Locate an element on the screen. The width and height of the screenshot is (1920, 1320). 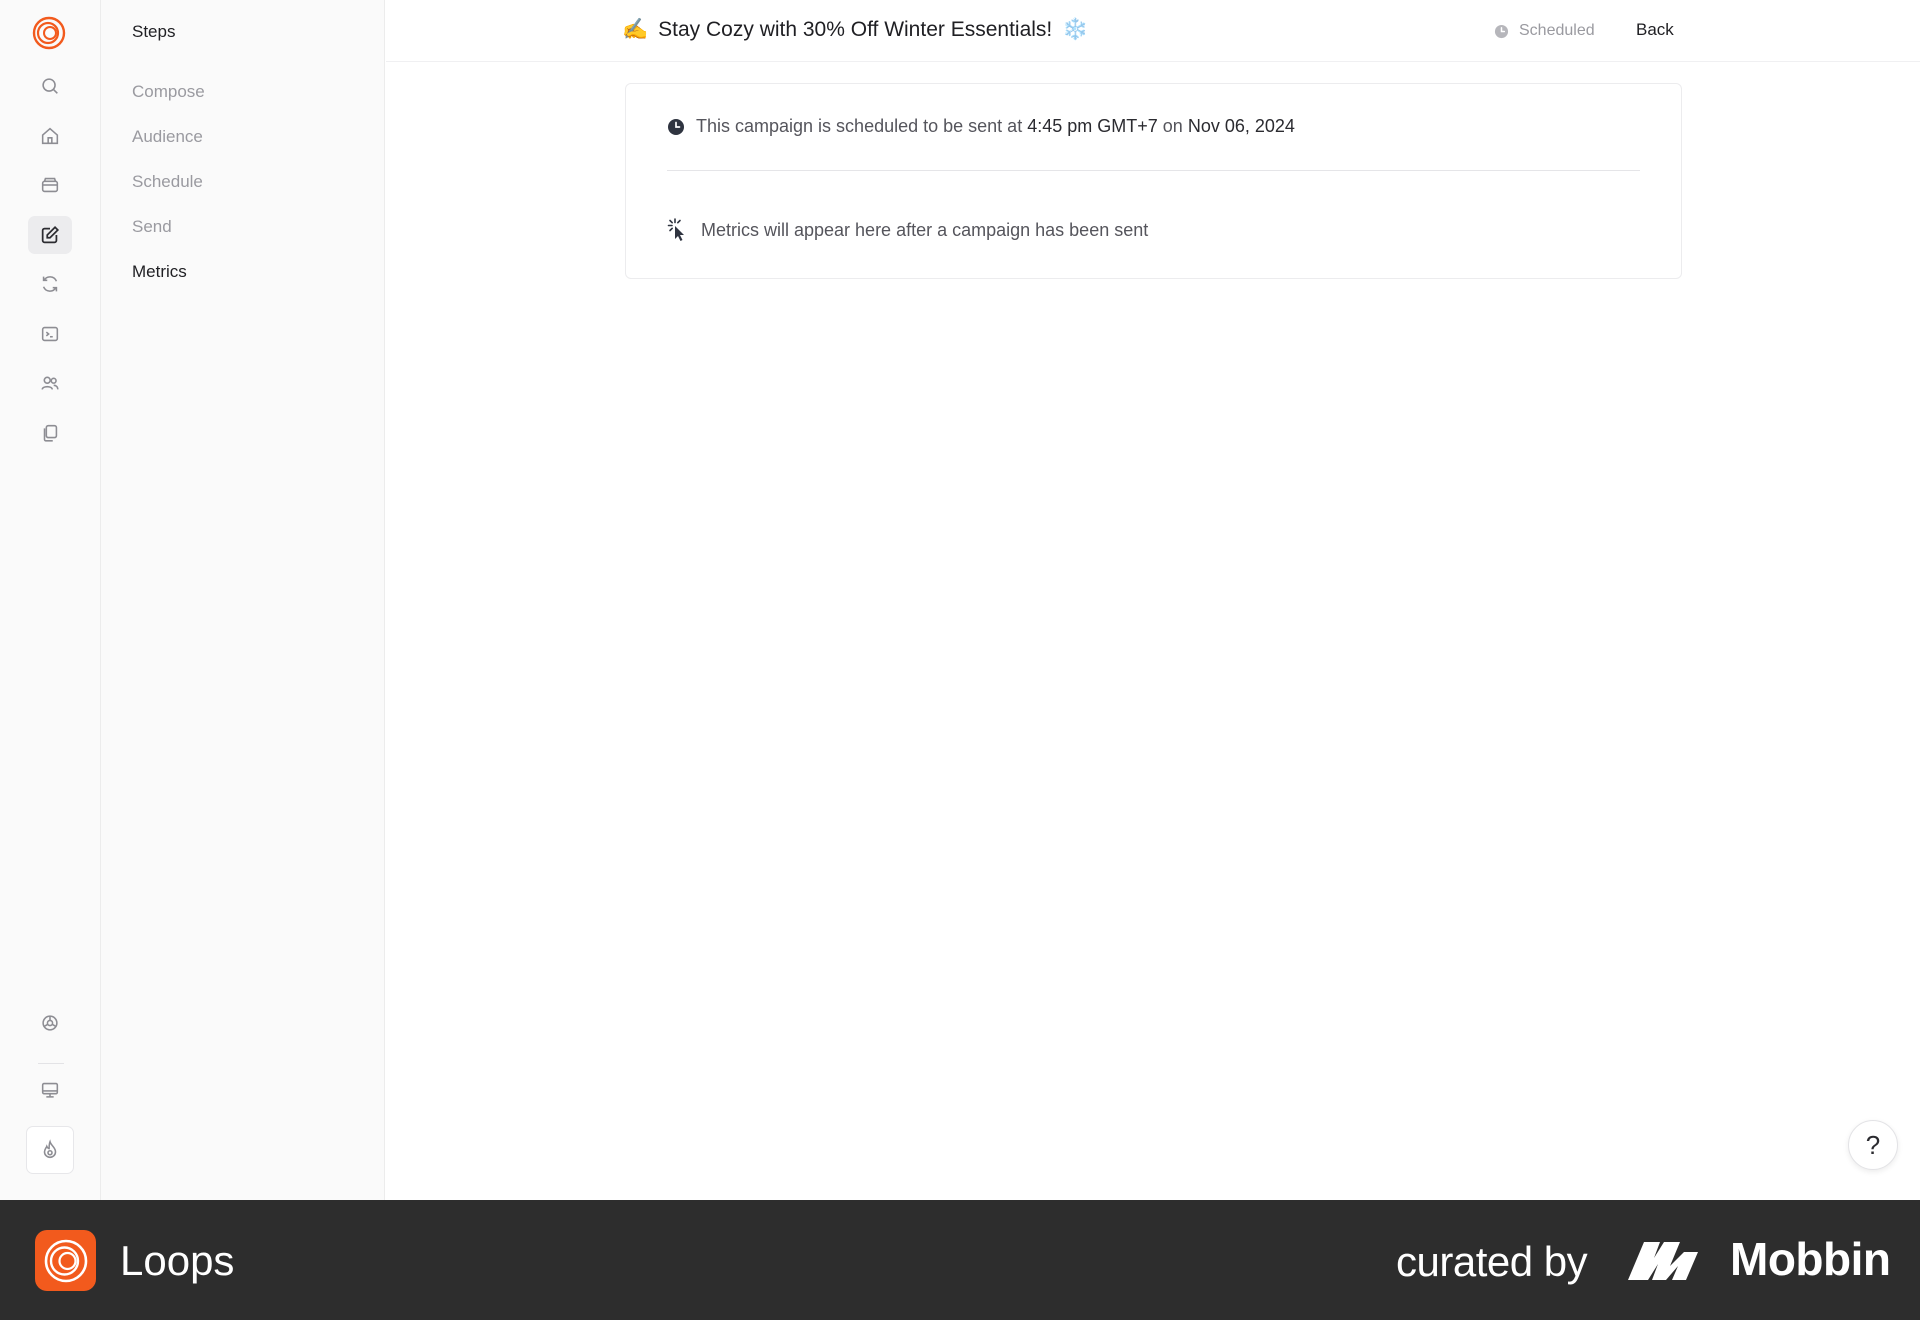
snowflake-emoji: ❄️ is located at coordinates (1075, 29).